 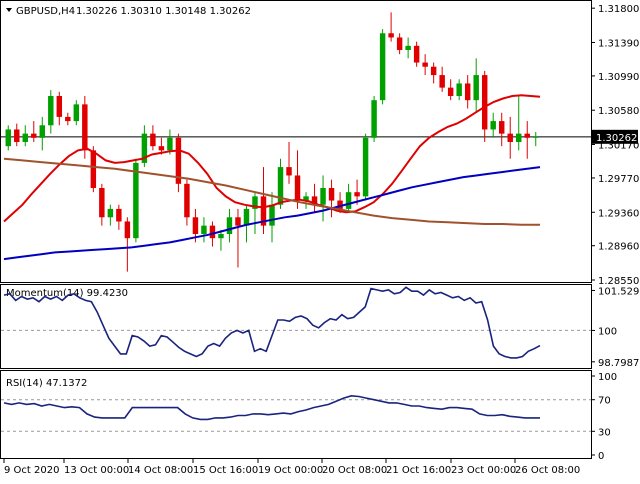 I want to click on rsi-tick-label: 0, so click(x=601, y=456).